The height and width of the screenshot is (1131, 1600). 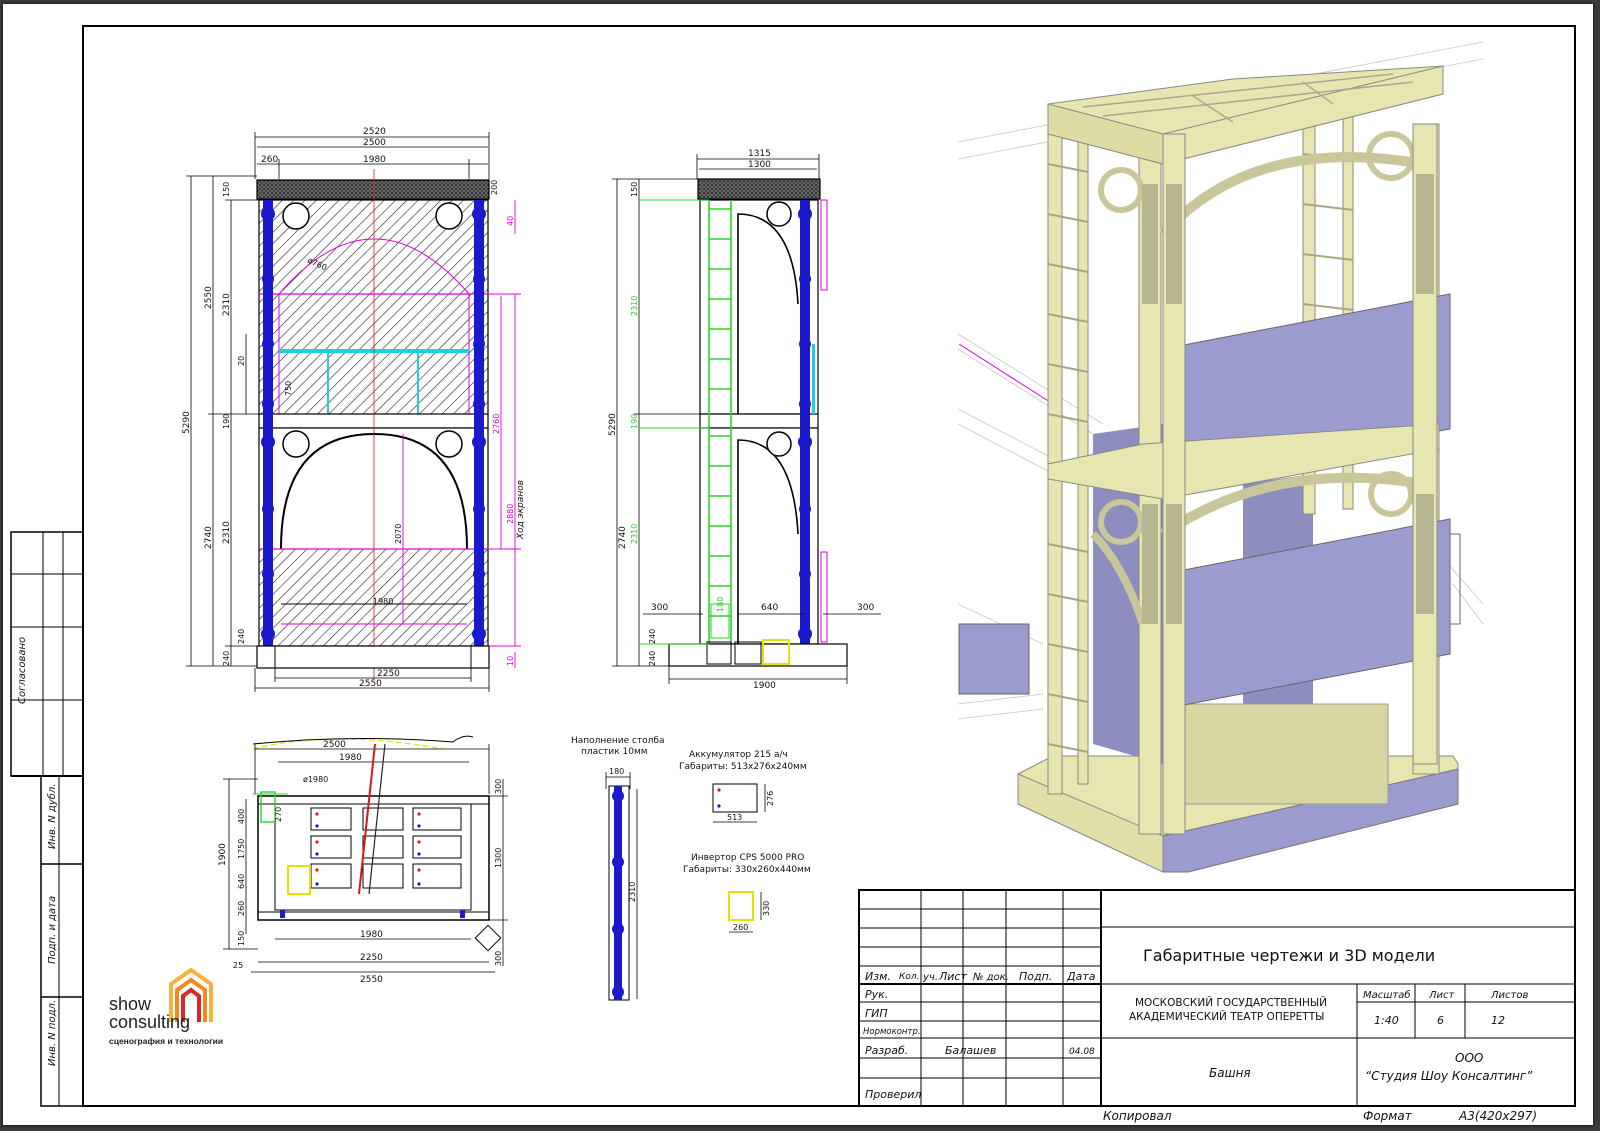 I want to click on stamp-agreed: Согласовано, so click(x=22, y=670).